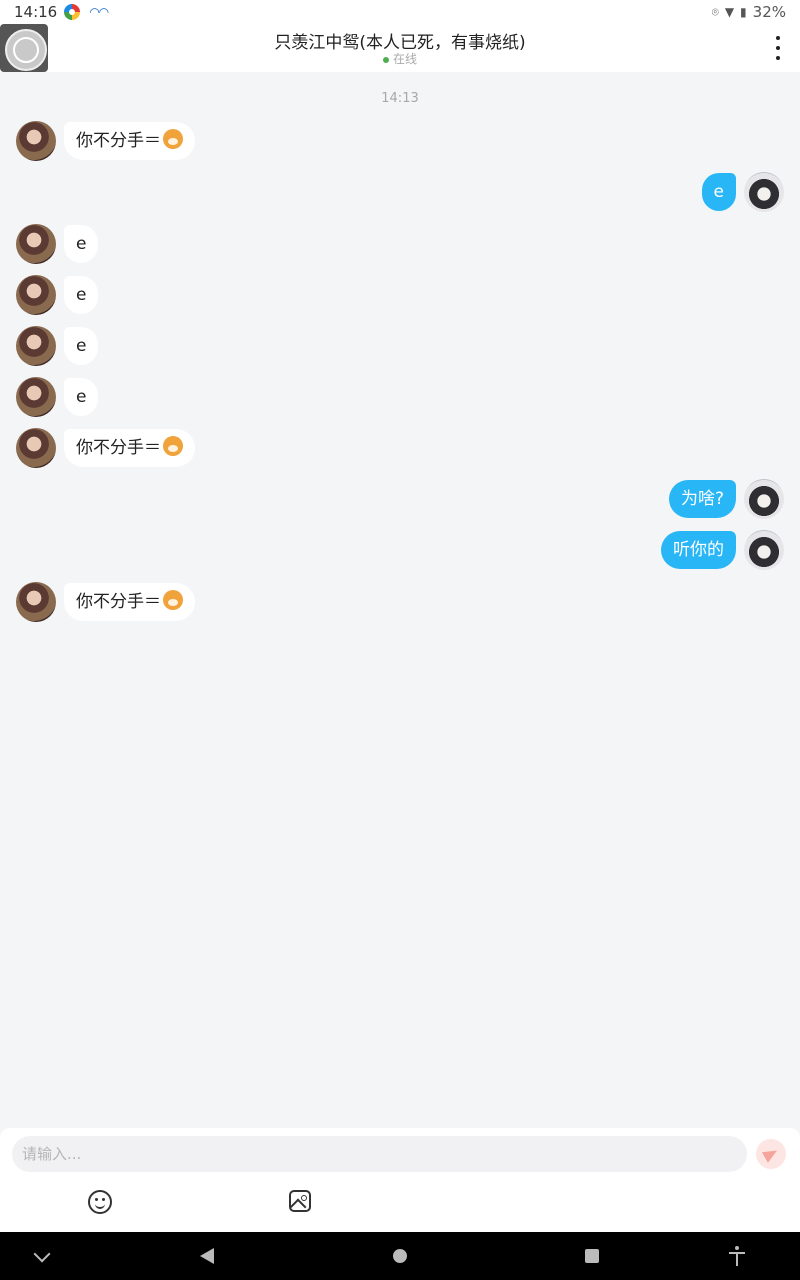  I want to click on image-picker-icon, so click(300, 1201).